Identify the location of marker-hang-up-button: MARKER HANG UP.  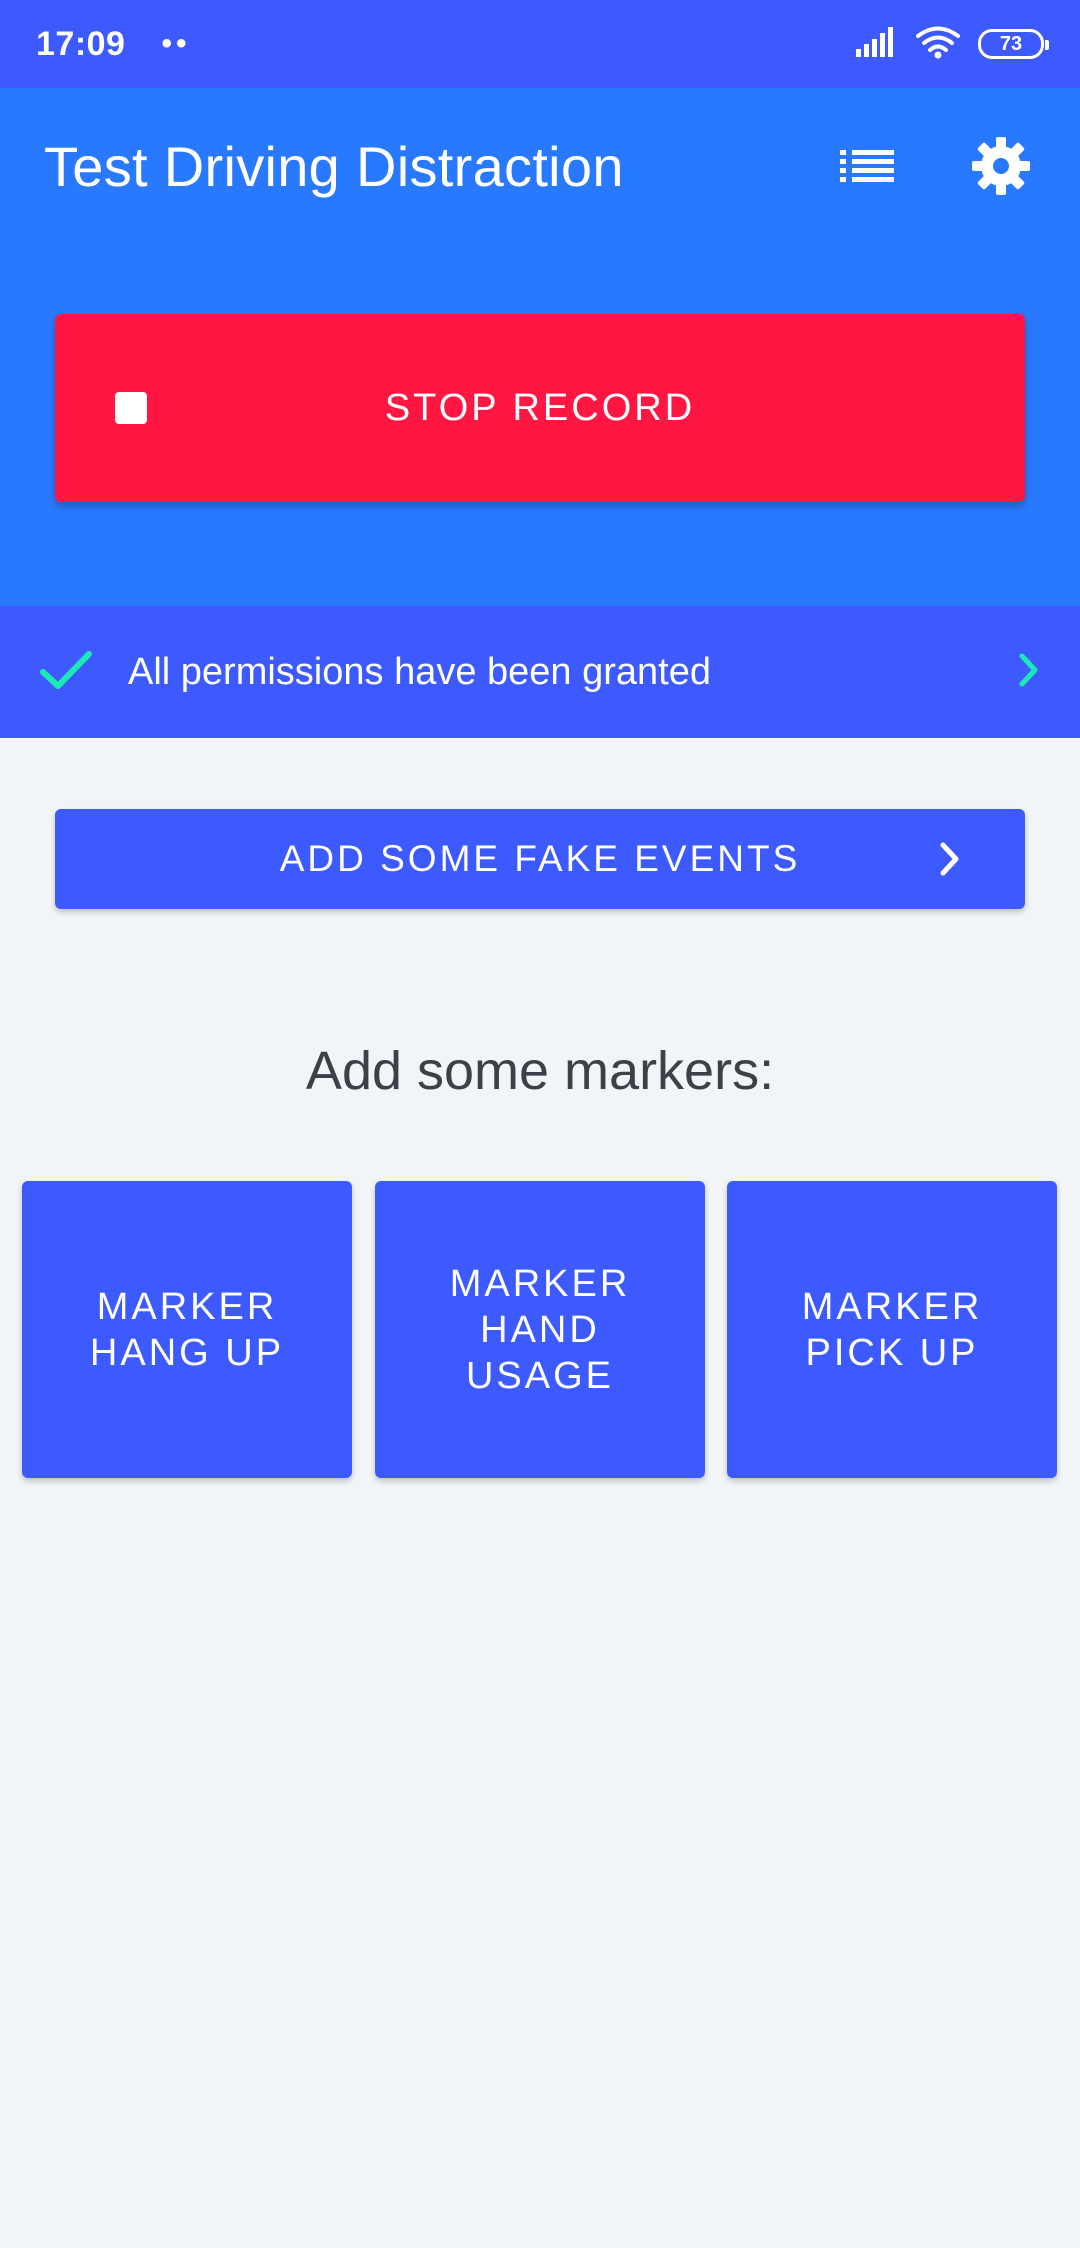
(187, 1329).